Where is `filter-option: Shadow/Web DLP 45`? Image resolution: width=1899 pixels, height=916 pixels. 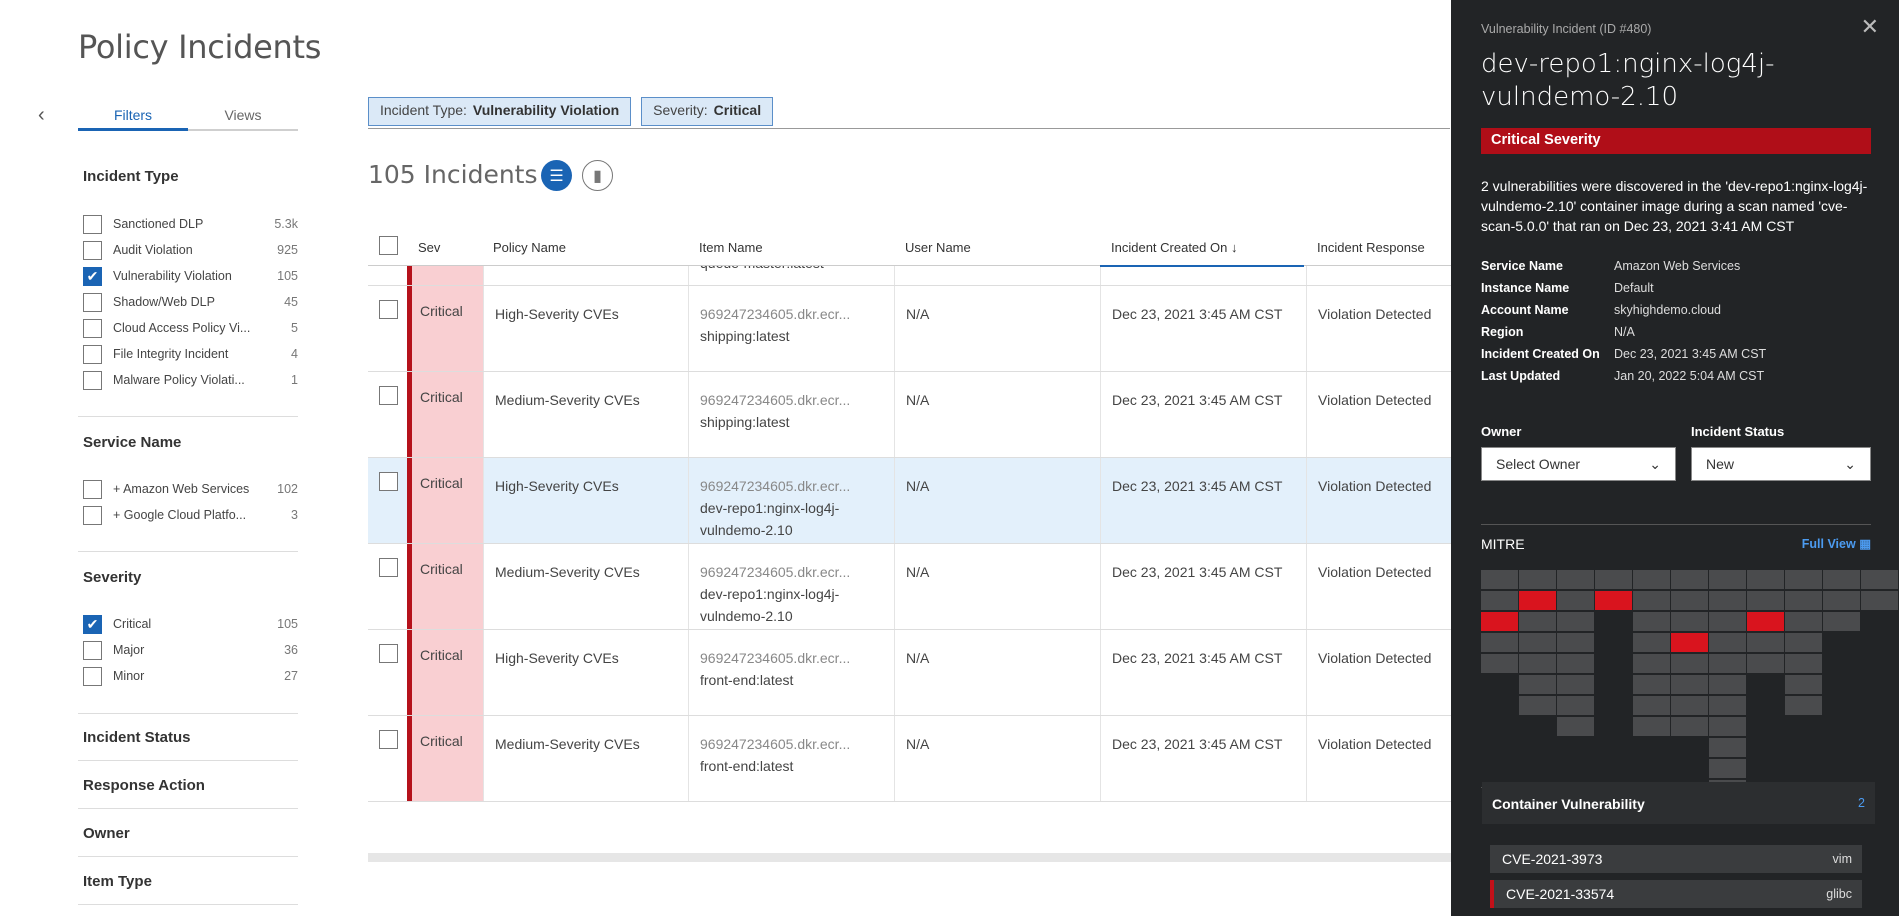
filter-option: Shadow/Web DLP 45 is located at coordinates (190, 302).